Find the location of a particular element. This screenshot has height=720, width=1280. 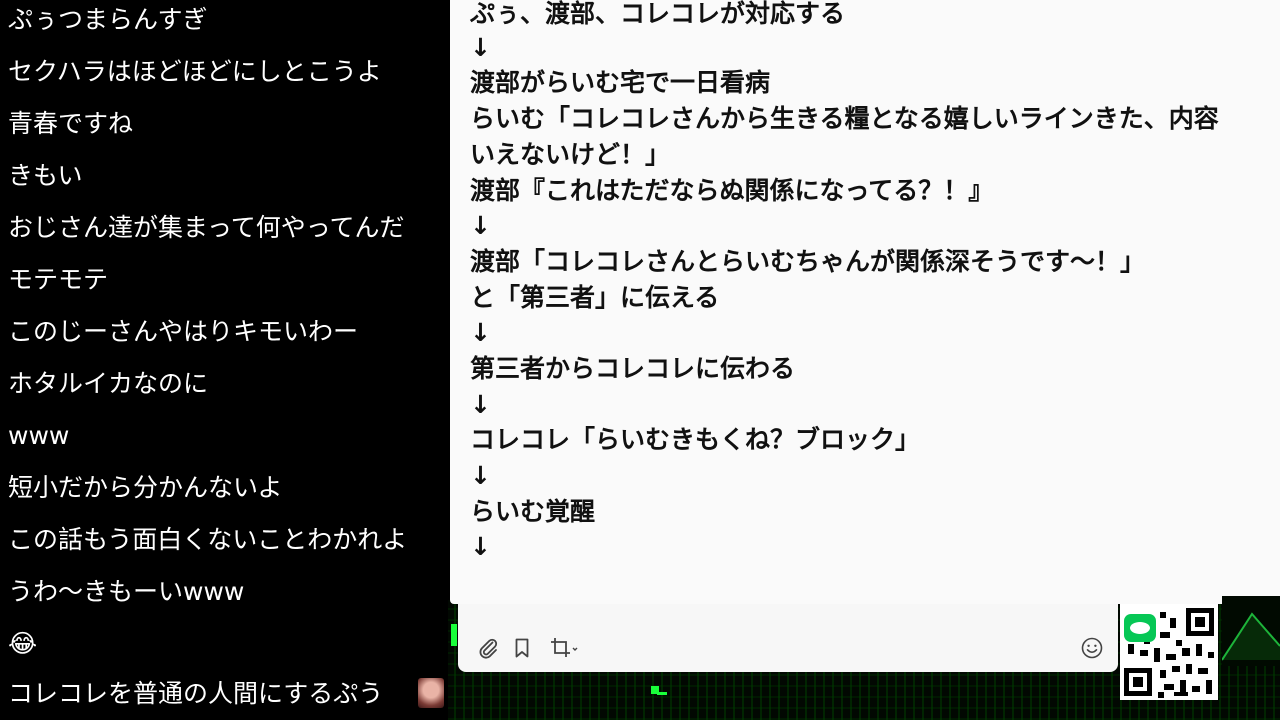

message-line: いえないけど！」 is located at coordinates (570, 154).